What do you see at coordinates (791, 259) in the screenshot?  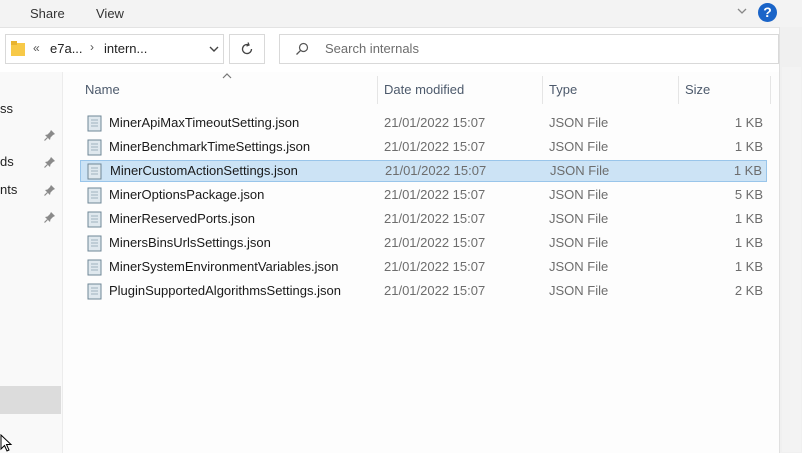 I see `scrollbar-track` at bounding box center [791, 259].